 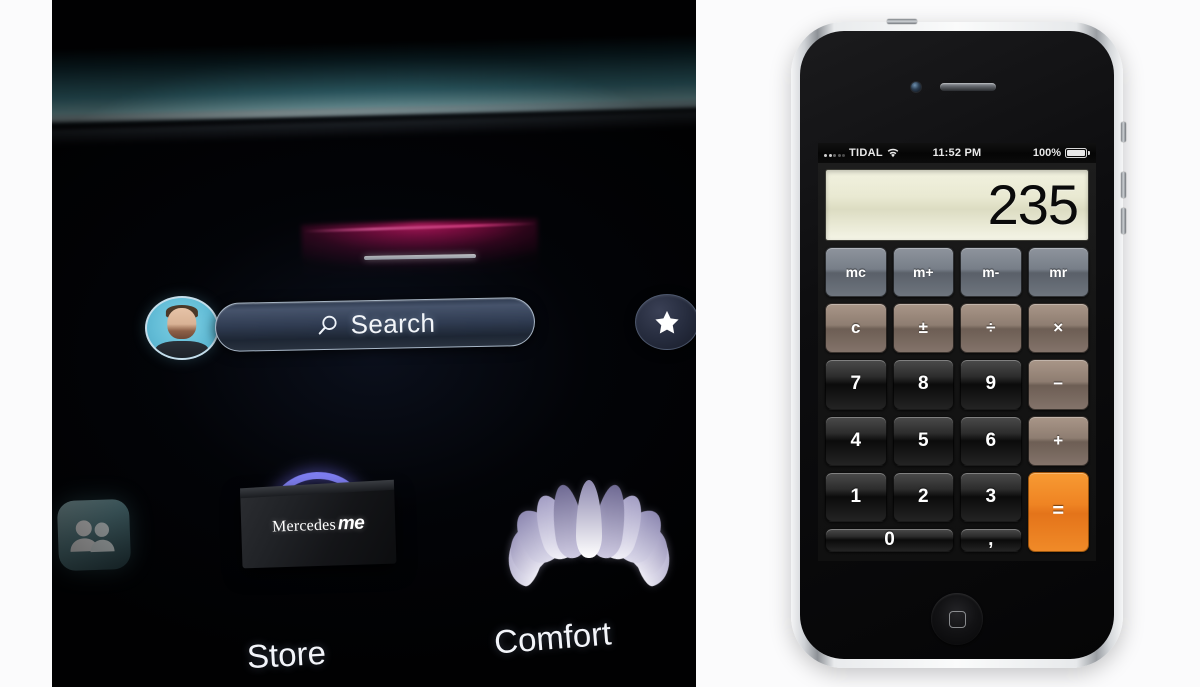 I want to click on status-bar: TIDAL 11:52 PM 100%, so click(x=957, y=153).